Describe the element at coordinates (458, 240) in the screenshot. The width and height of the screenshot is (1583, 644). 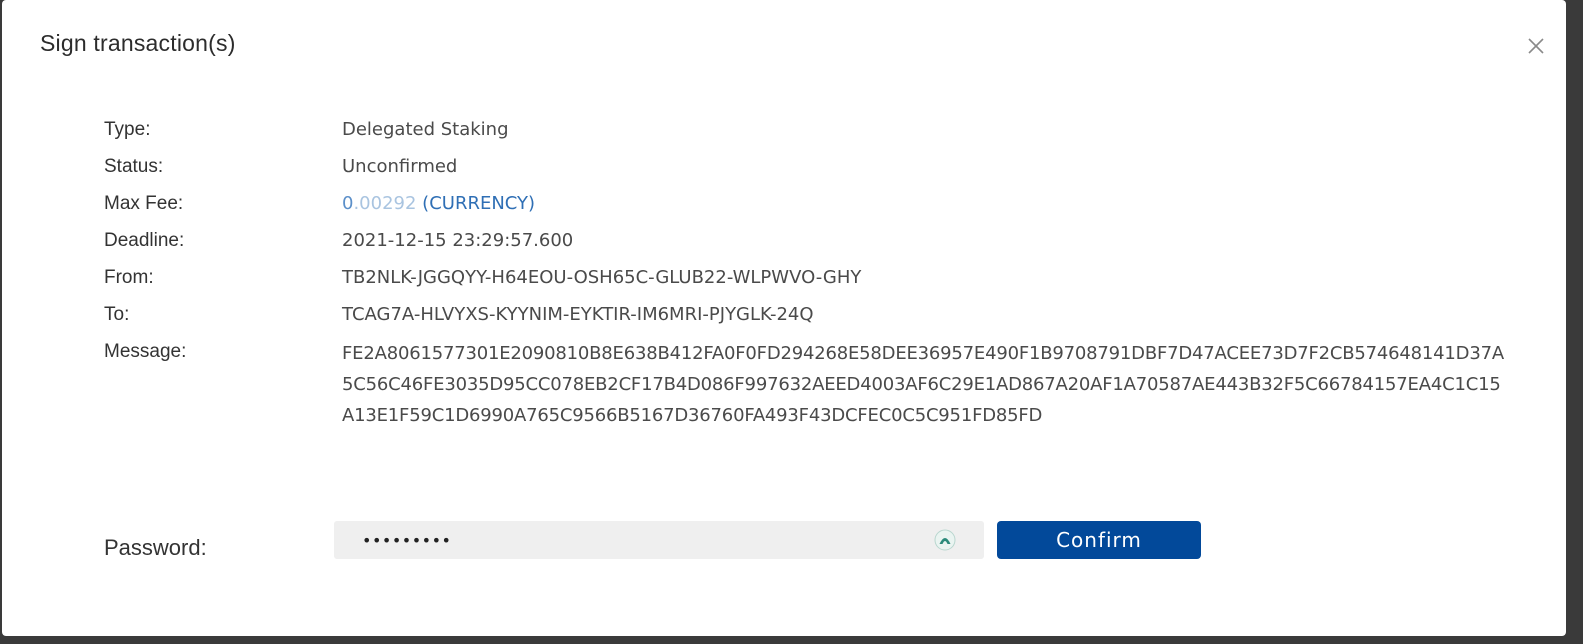
I see `deadline-value: 2021-12-15 23:29:57.600` at that location.